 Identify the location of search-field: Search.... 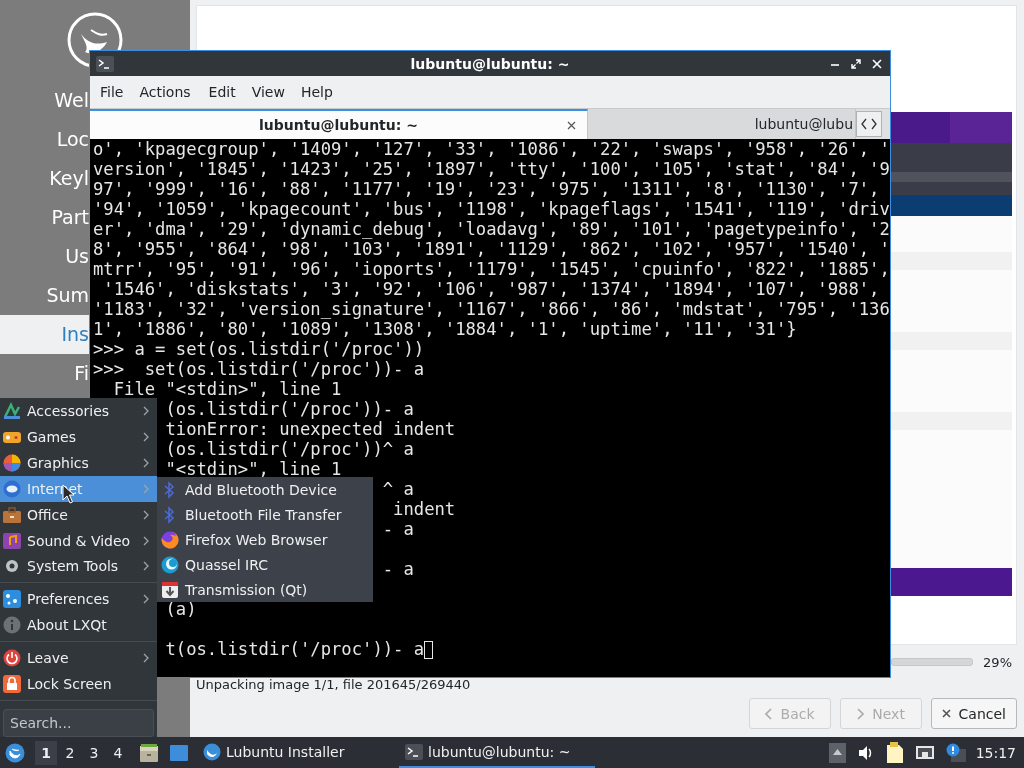
(78, 723).